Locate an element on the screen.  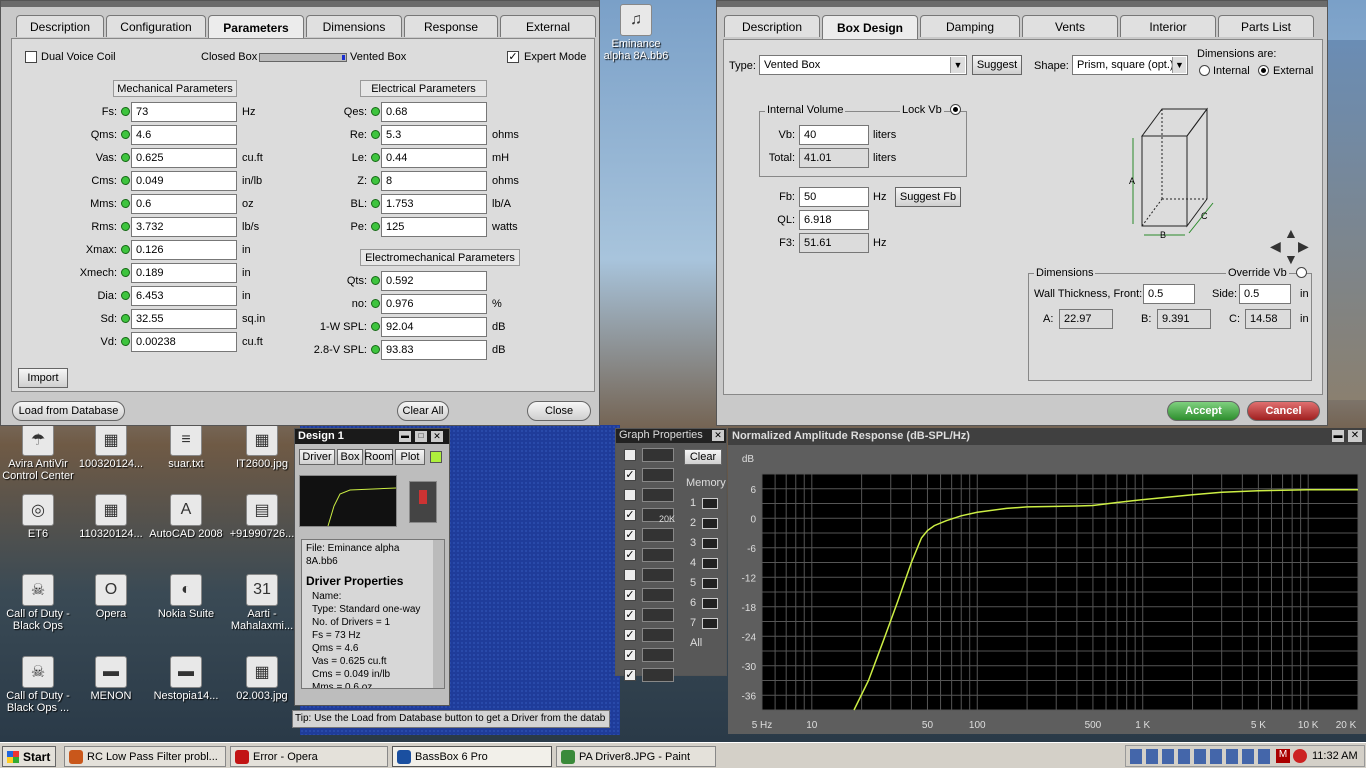
tab-parts-list: Parts List is located at coordinates (1266, 26).